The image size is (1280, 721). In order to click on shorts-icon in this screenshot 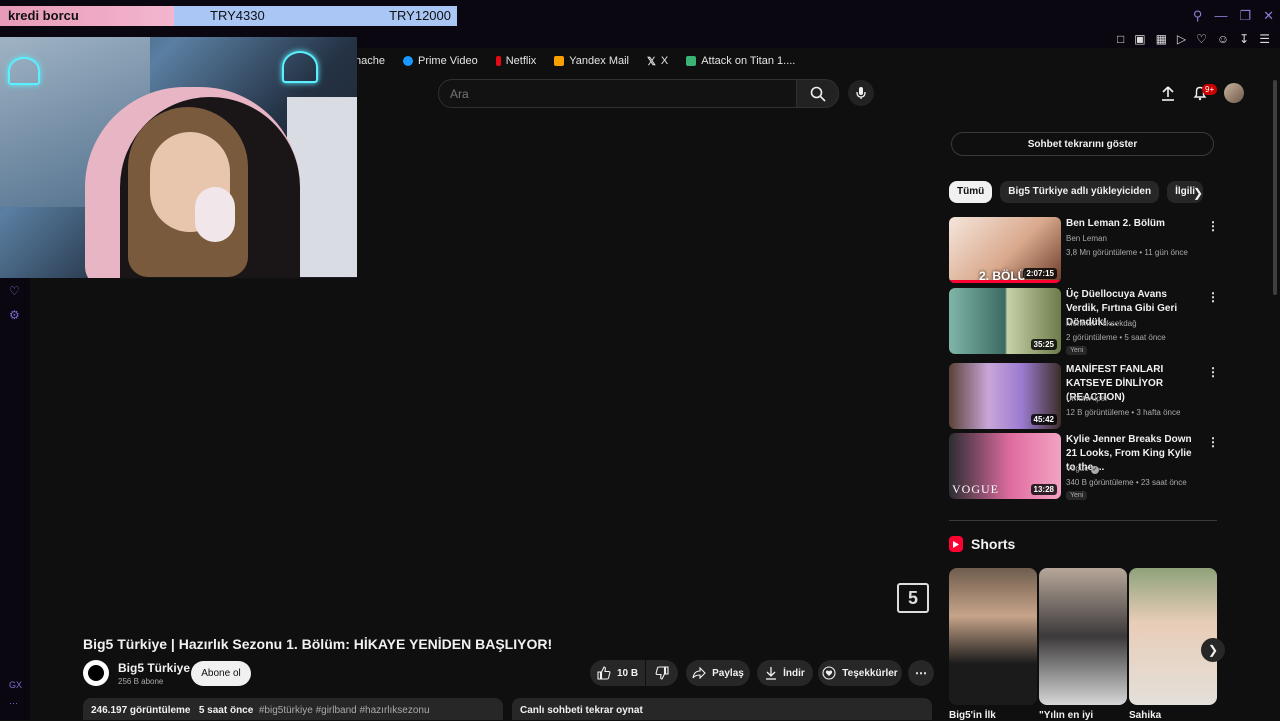, I will do `click(956, 544)`.